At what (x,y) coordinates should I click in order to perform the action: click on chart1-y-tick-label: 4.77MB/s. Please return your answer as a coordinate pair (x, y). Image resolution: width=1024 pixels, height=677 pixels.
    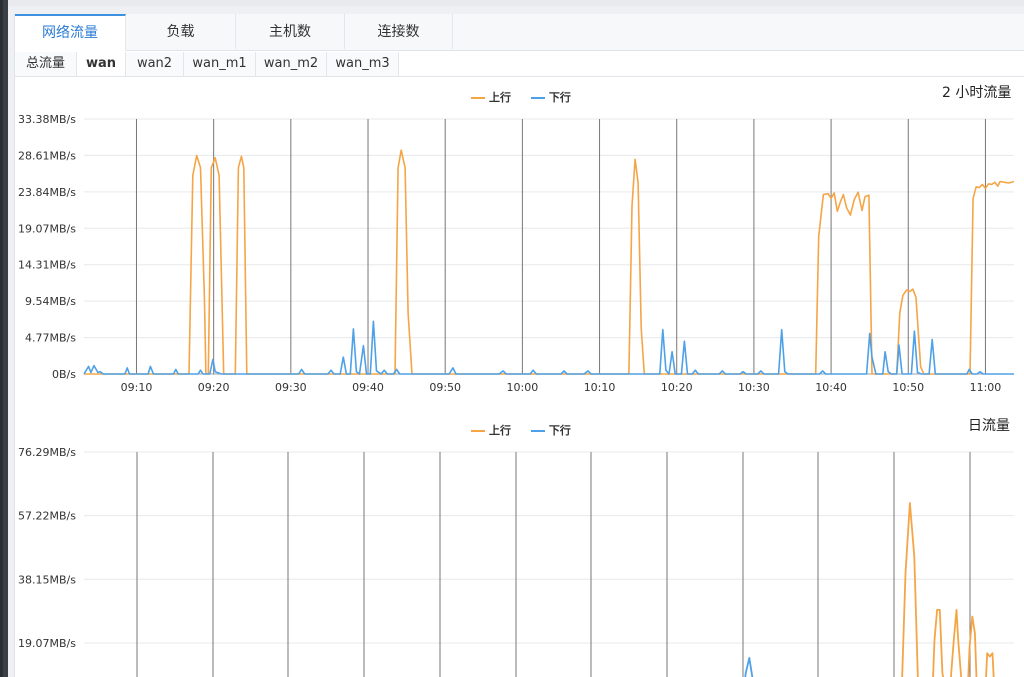
    Looking at the image, I should click on (50, 338).